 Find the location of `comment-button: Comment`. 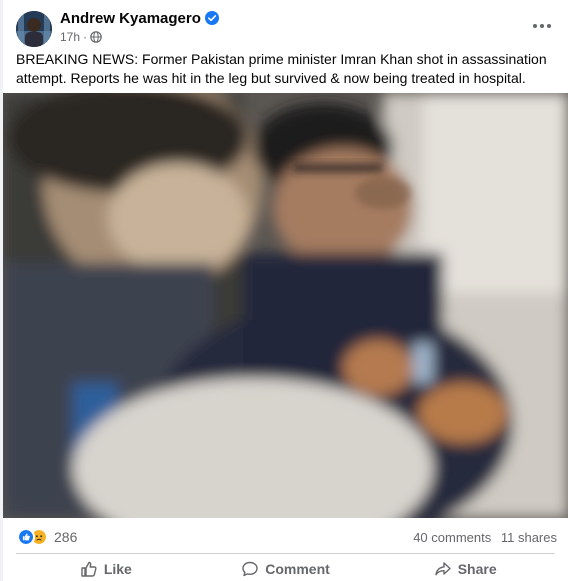

comment-button: Comment is located at coordinates (286, 568).